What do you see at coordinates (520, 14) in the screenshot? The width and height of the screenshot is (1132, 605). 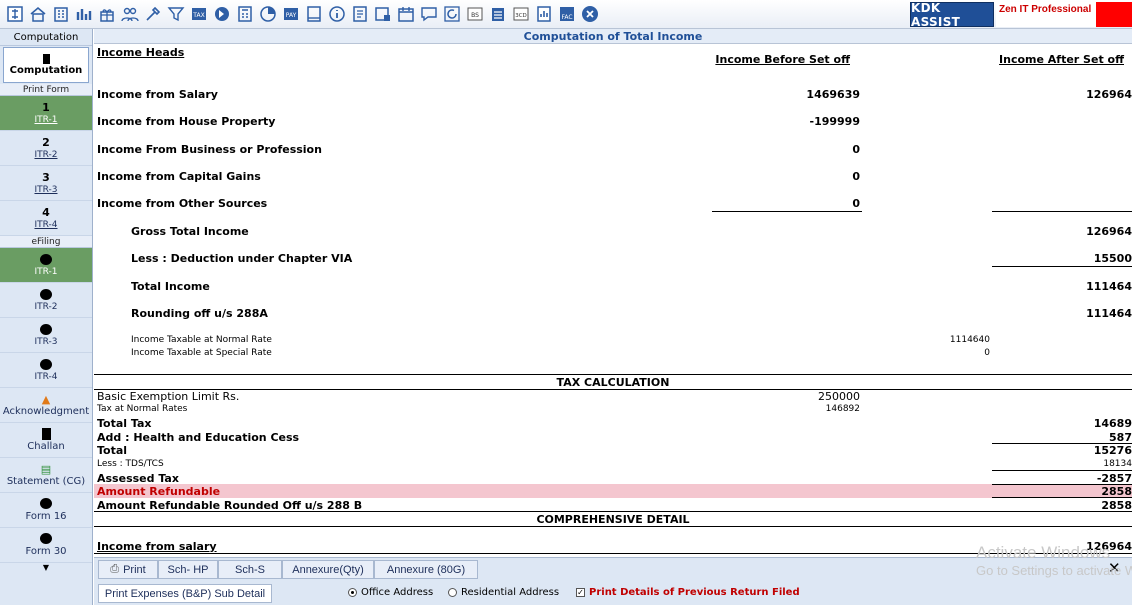 I see `3cd-icon: 3CD` at bounding box center [520, 14].